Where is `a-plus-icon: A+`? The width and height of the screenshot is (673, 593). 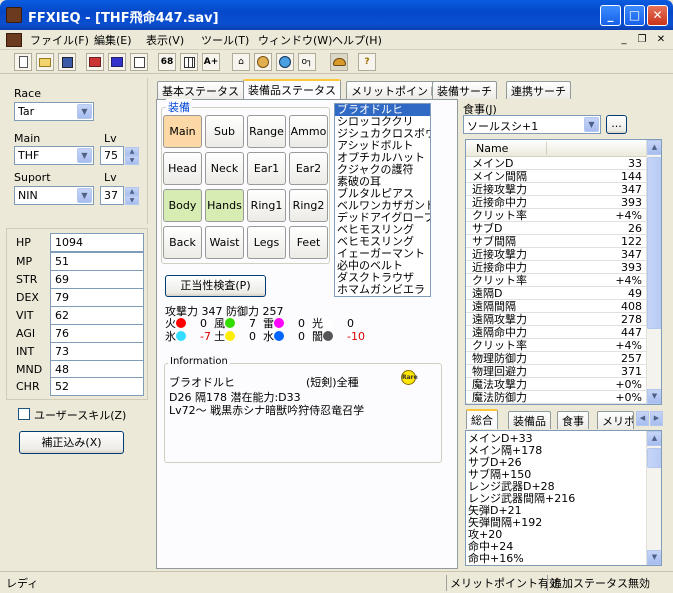 a-plus-icon: A+ is located at coordinates (211, 62).